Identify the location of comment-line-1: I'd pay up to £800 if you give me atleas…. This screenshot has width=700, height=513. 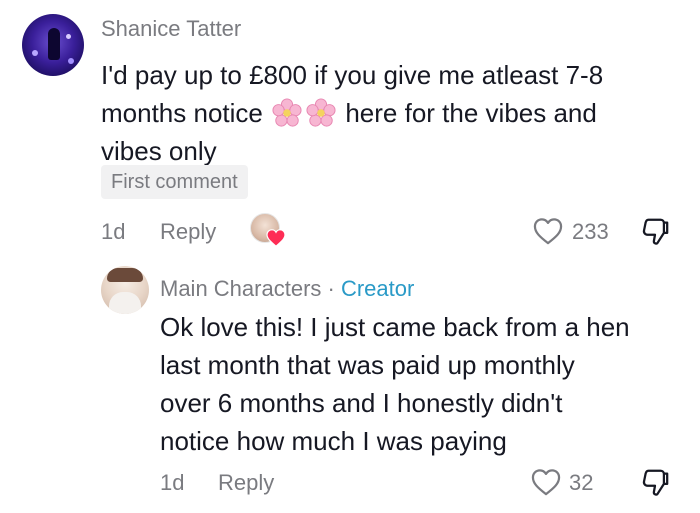
(352, 75).